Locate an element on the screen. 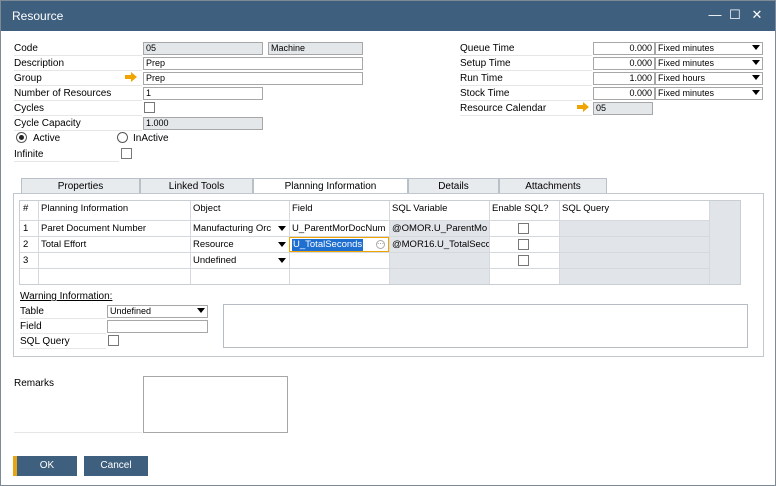  grid-header-planning-information: Planning Information is located at coordinates (85, 208).